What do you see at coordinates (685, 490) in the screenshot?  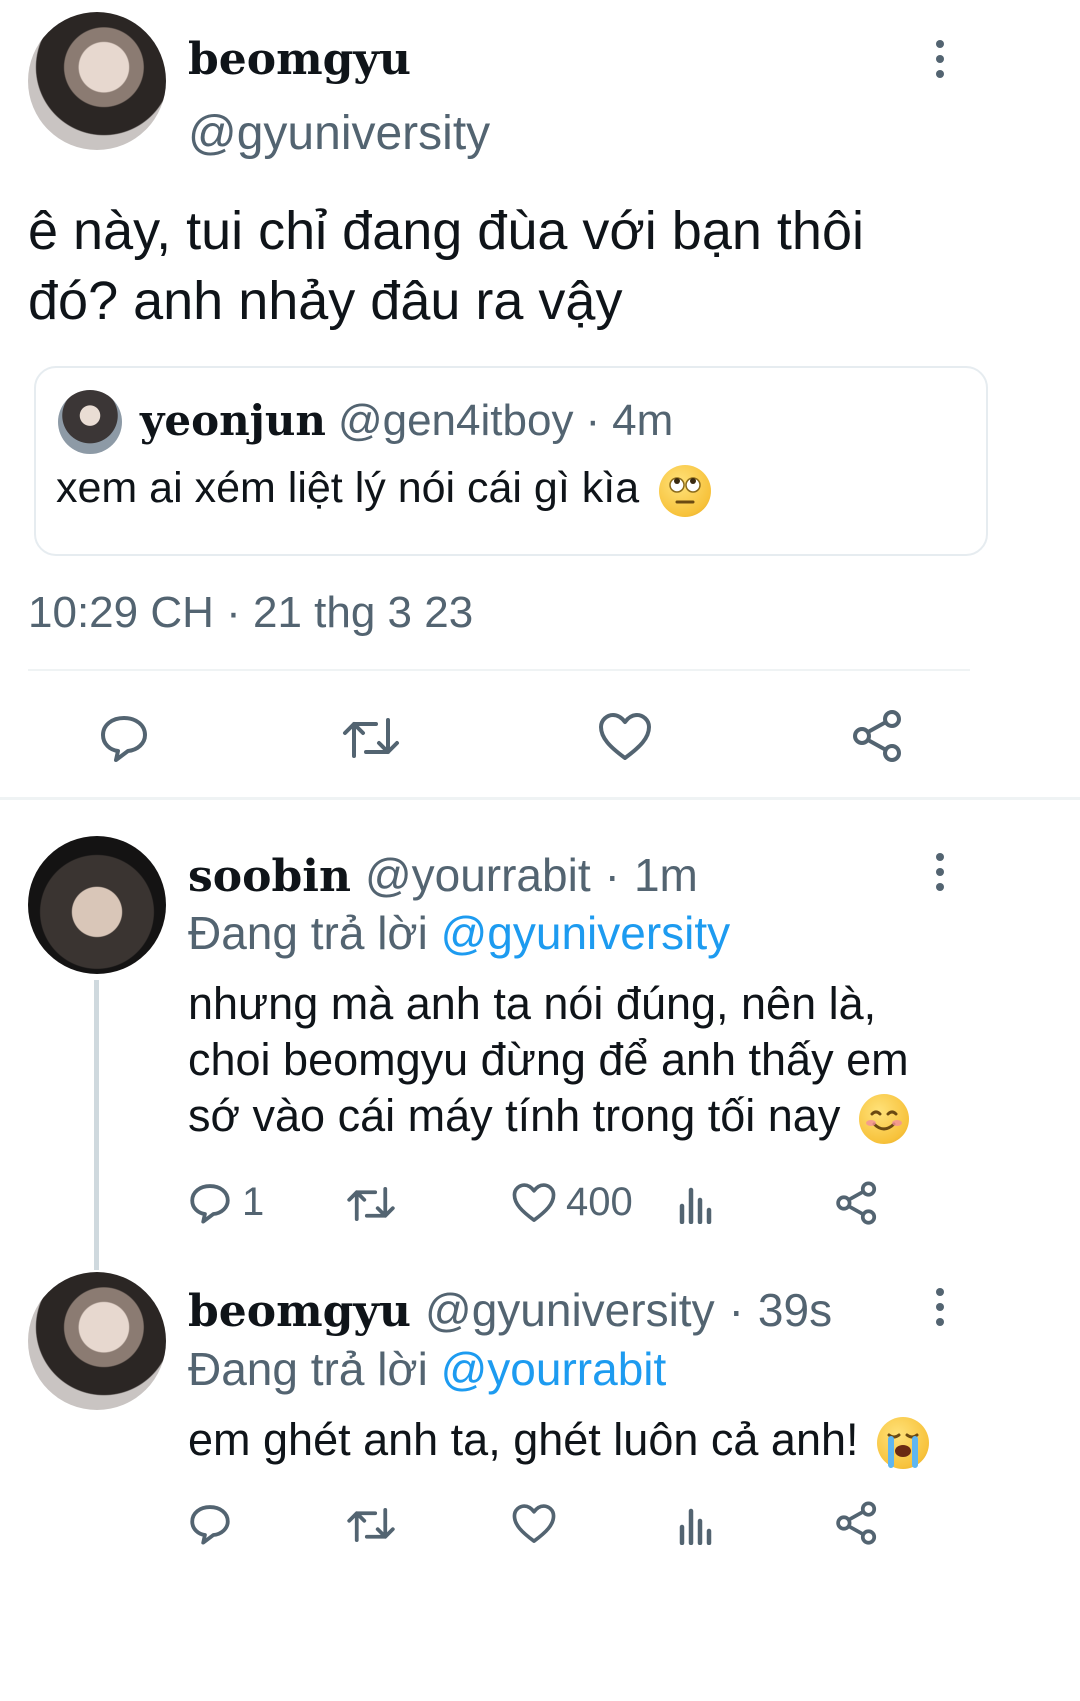 I see `rolling-eyes-emoji-icon` at bounding box center [685, 490].